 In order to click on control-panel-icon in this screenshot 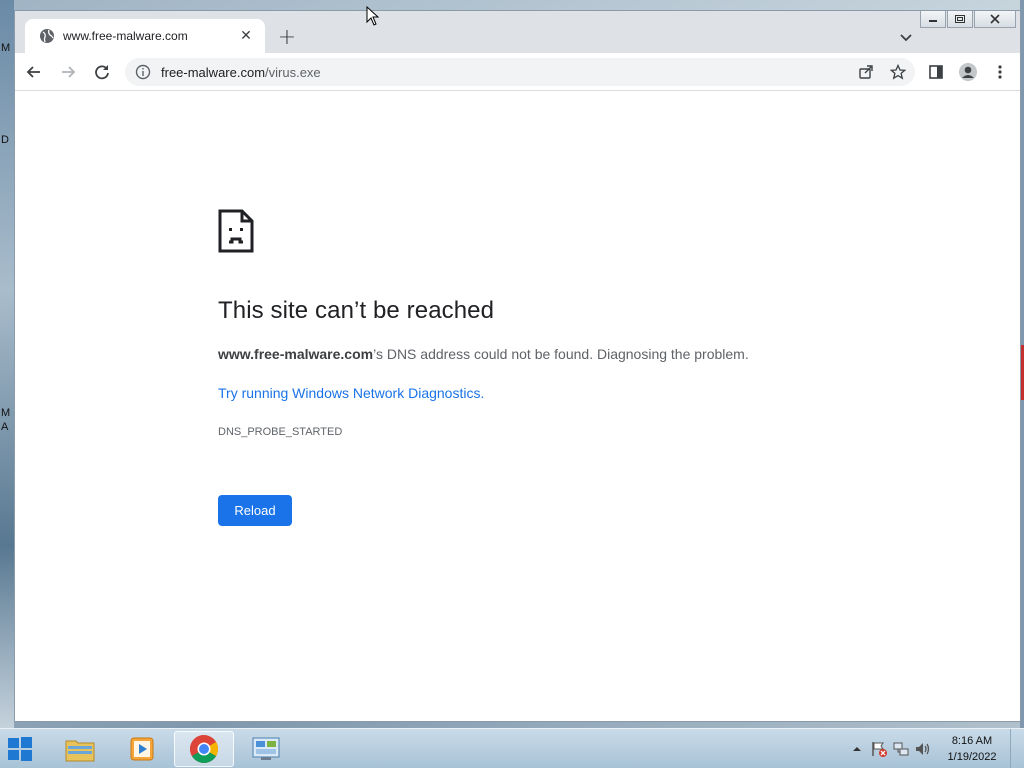, I will do `click(266, 748)`.